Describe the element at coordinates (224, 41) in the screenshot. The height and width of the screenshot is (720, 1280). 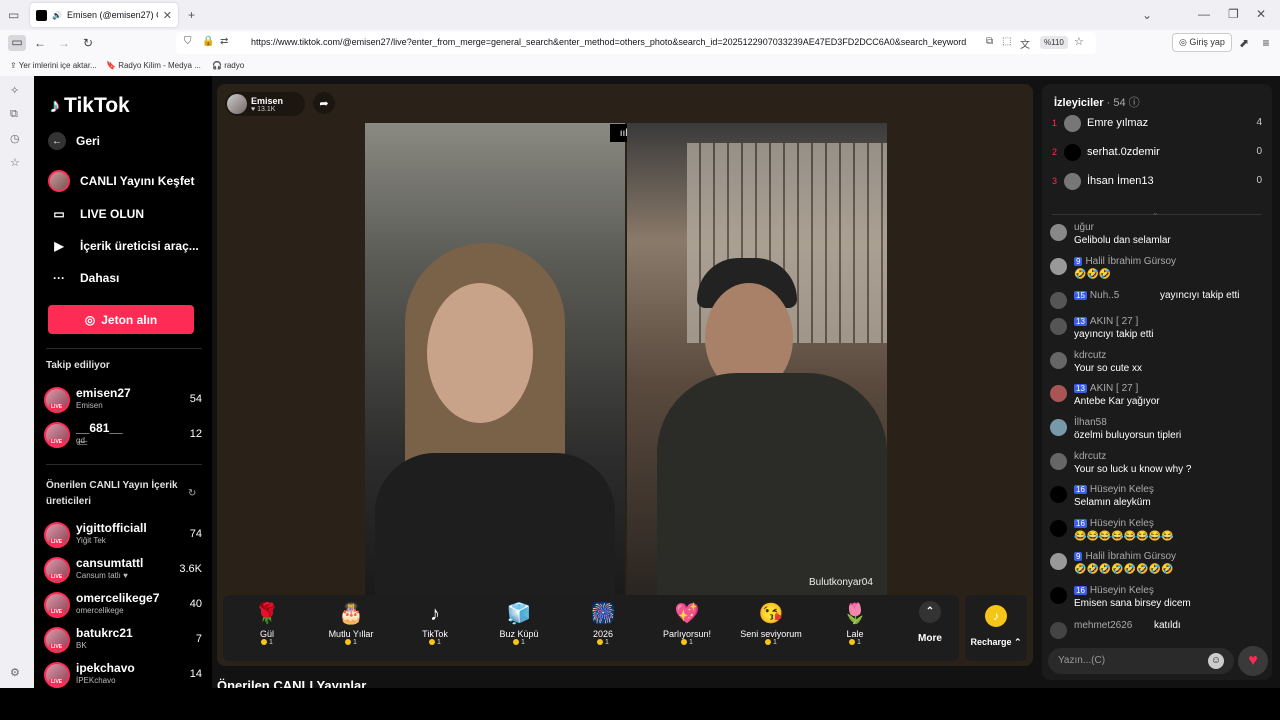
I see `permissions-icon: ⇄` at that location.